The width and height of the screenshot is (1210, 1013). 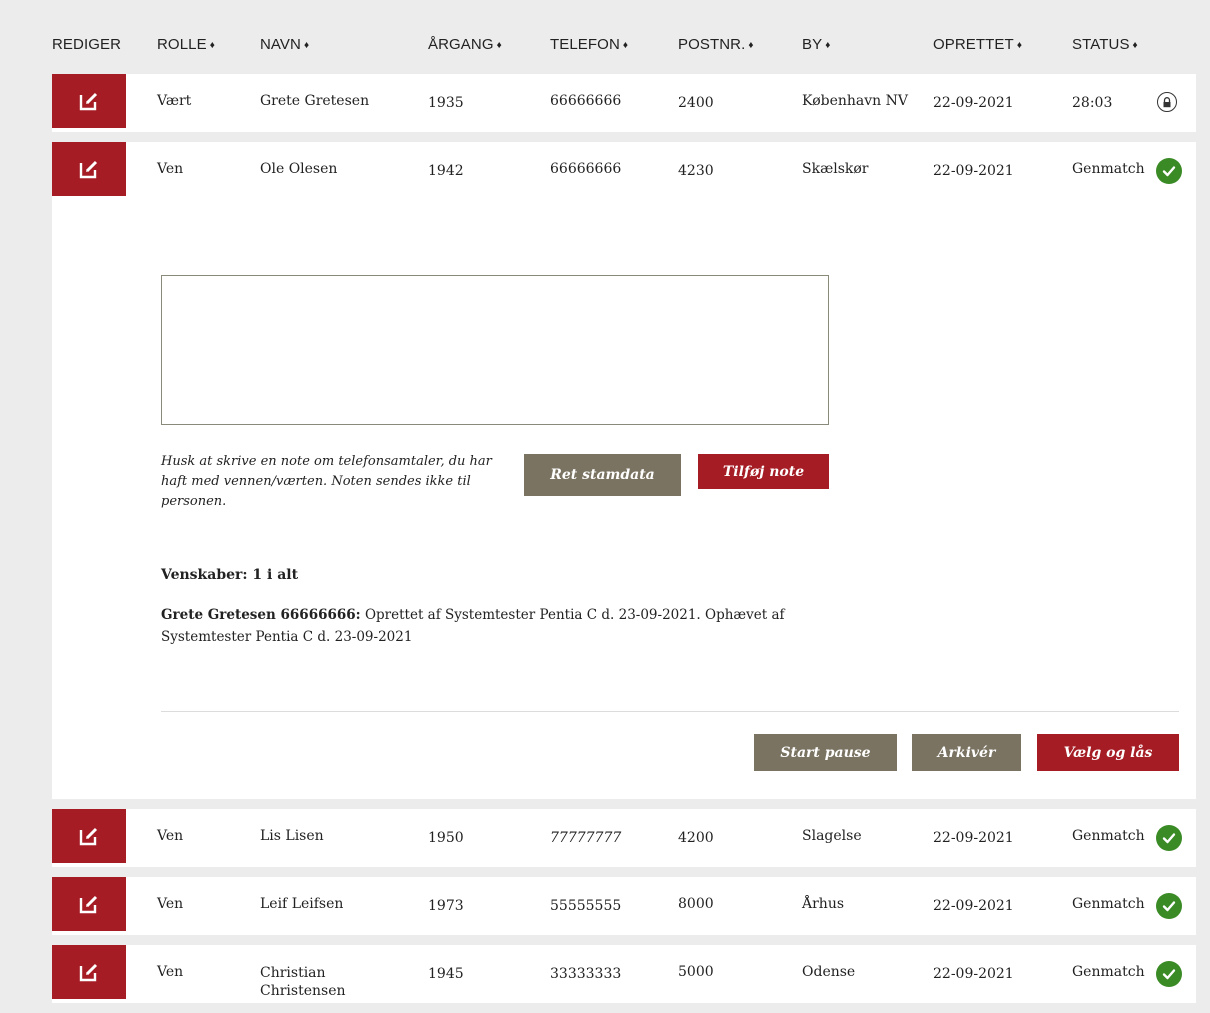 What do you see at coordinates (299, 169) in the screenshot?
I see `cell-navn: Ole Olesen` at bounding box center [299, 169].